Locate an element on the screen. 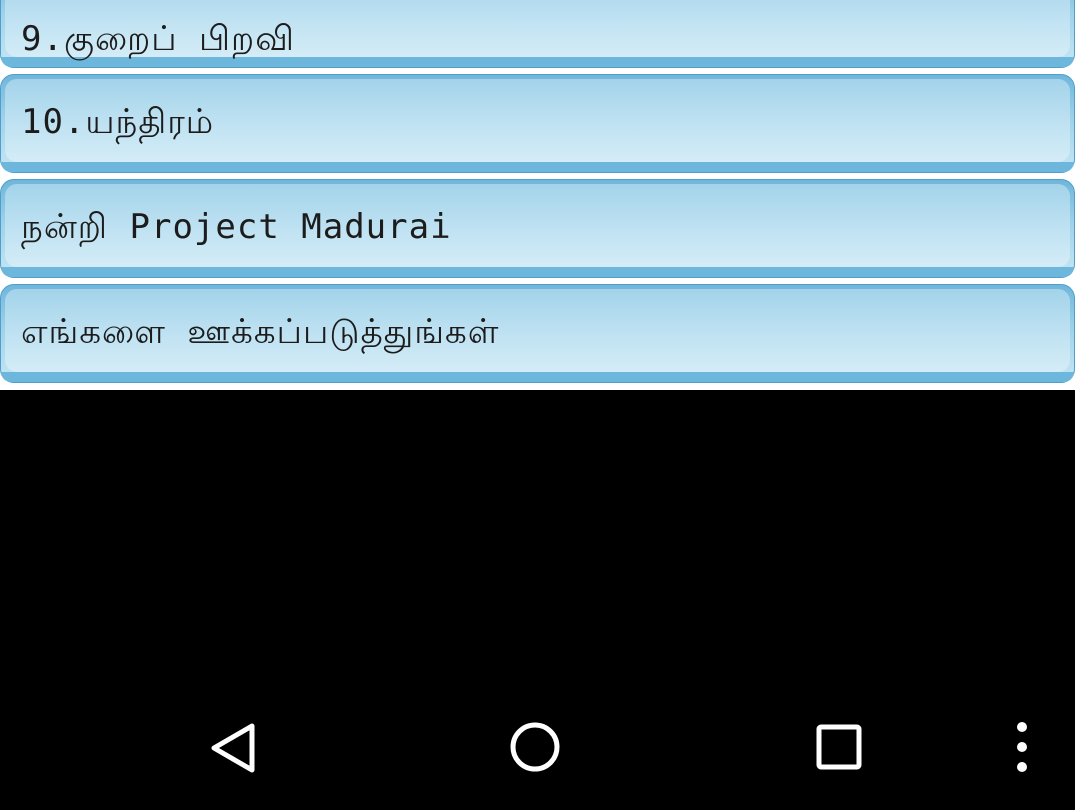 This screenshot has width=1075, height=810. home-circle-icon is located at coordinates (535, 747).